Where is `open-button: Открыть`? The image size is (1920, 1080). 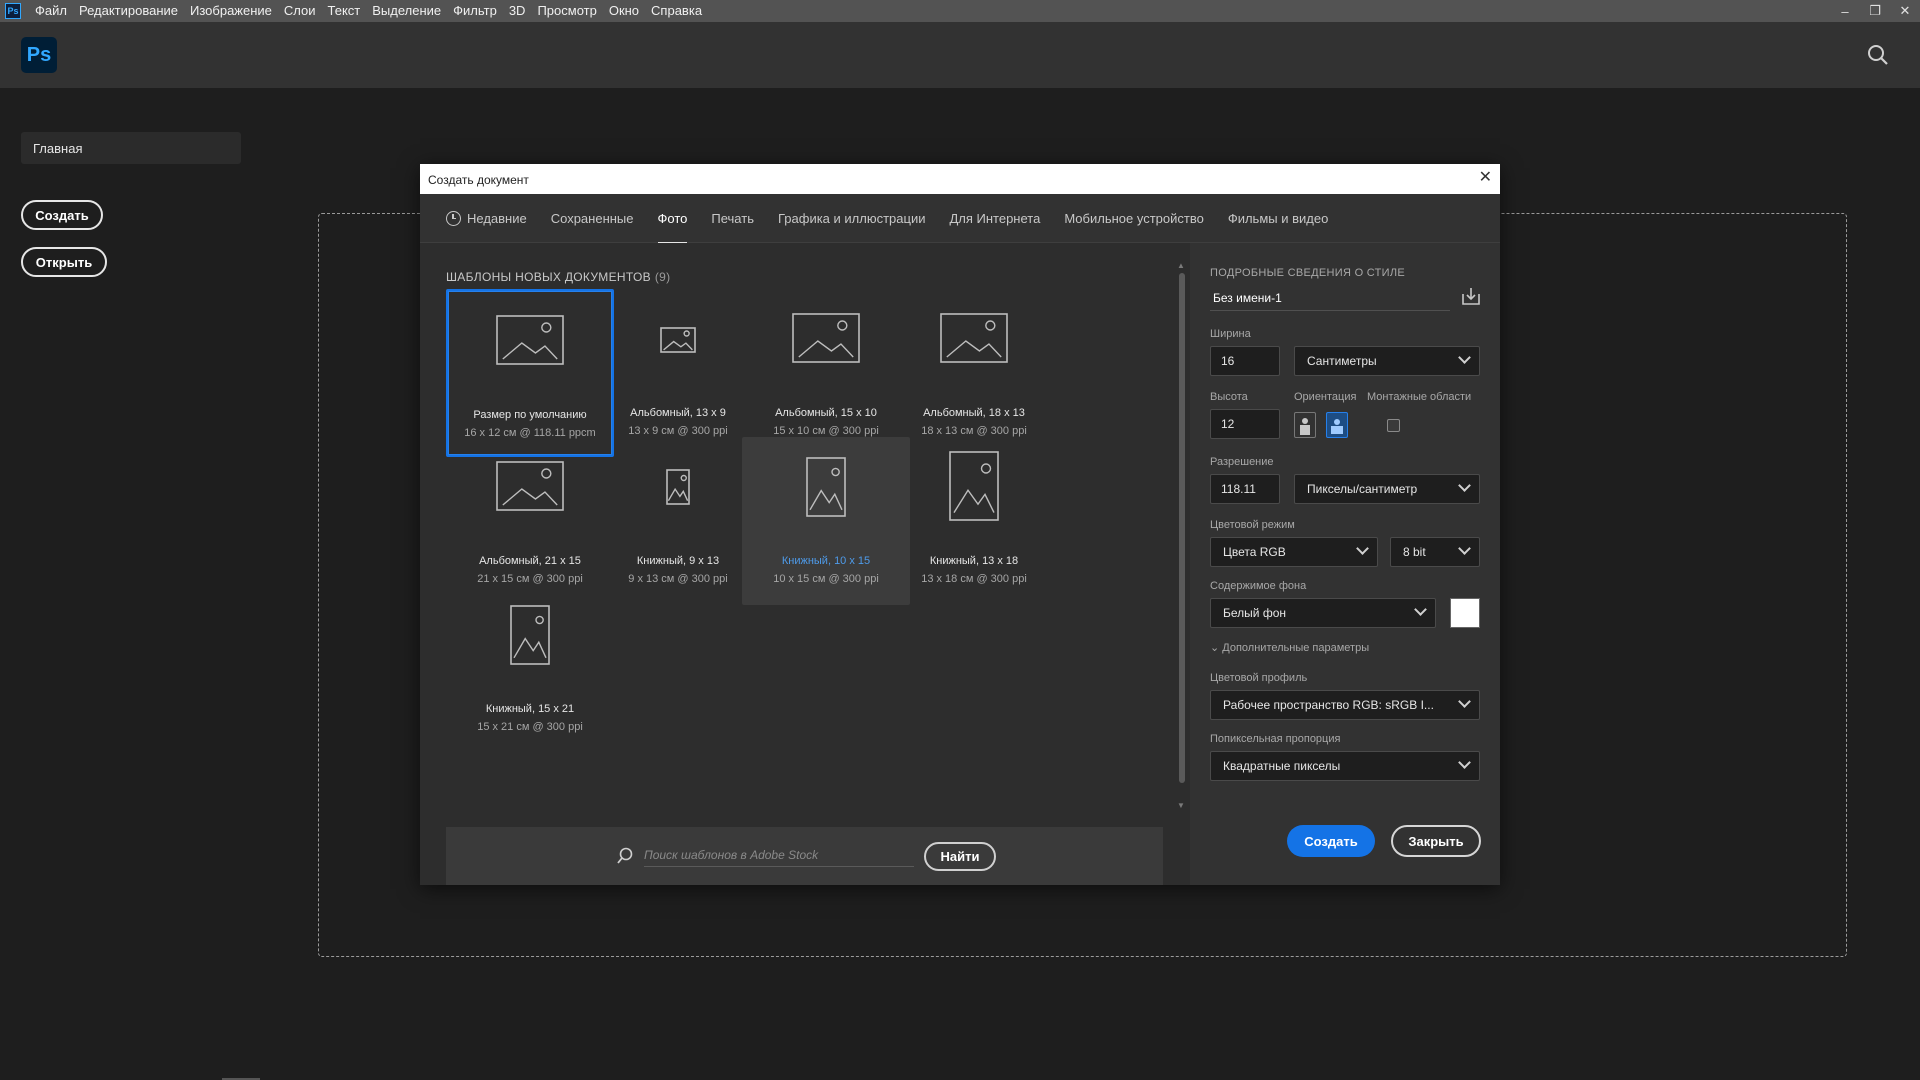 open-button: Открыть is located at coordinates (64, 262).